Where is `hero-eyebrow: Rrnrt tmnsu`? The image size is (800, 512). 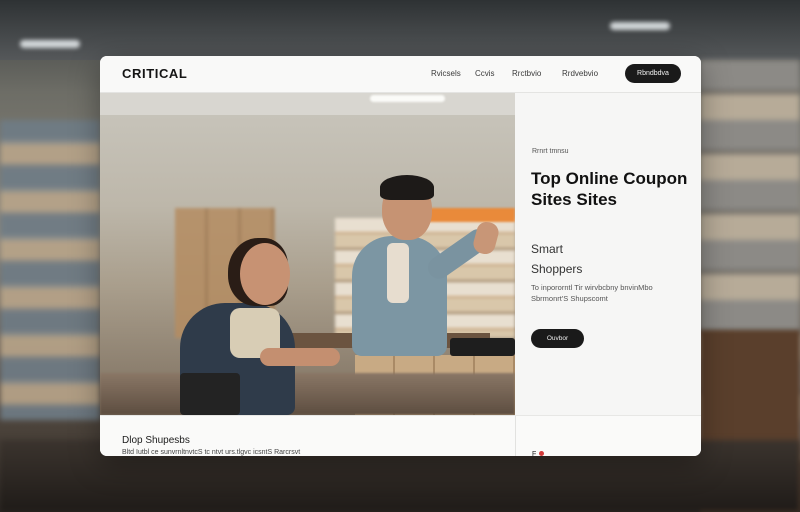
hero-eyebrow: Rrnrt tmnsu is located at coordinates (550, 151).